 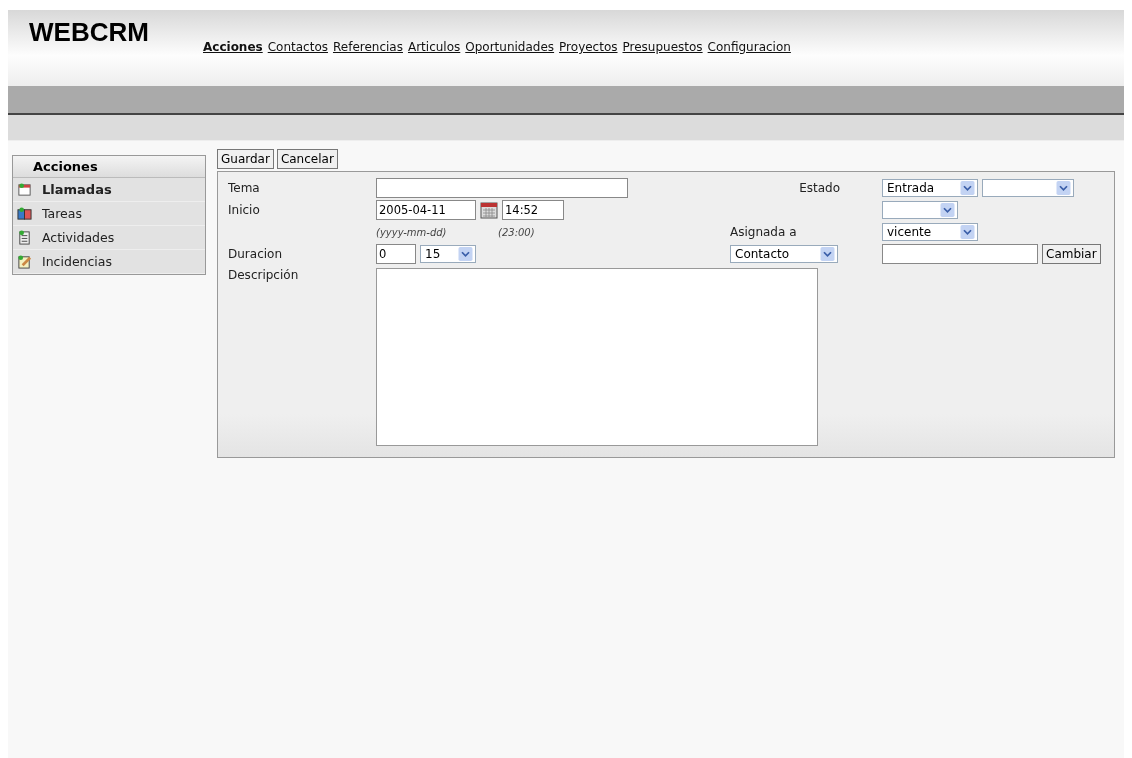 I want to click on sidebar-title: Acciones, so click(x=109, y=167).